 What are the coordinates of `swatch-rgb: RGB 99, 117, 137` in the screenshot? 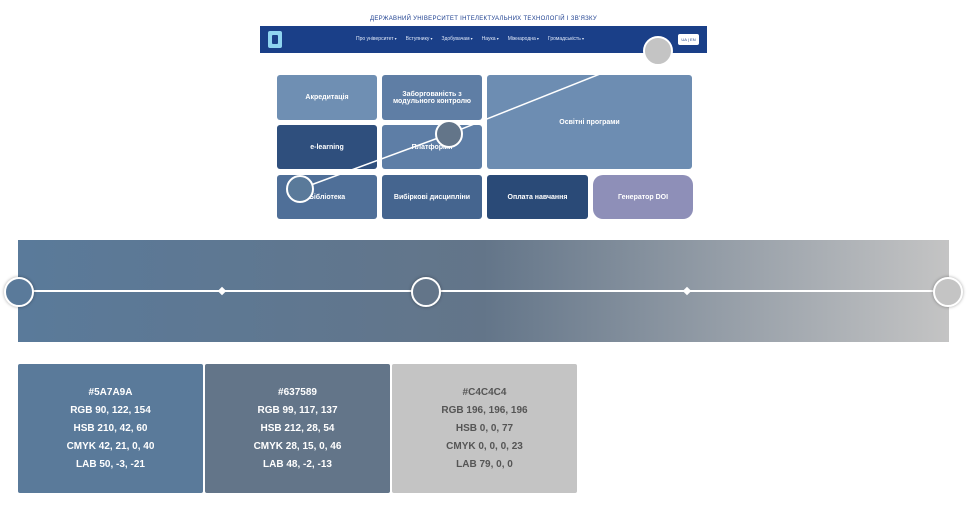 It's located at (297, 410).